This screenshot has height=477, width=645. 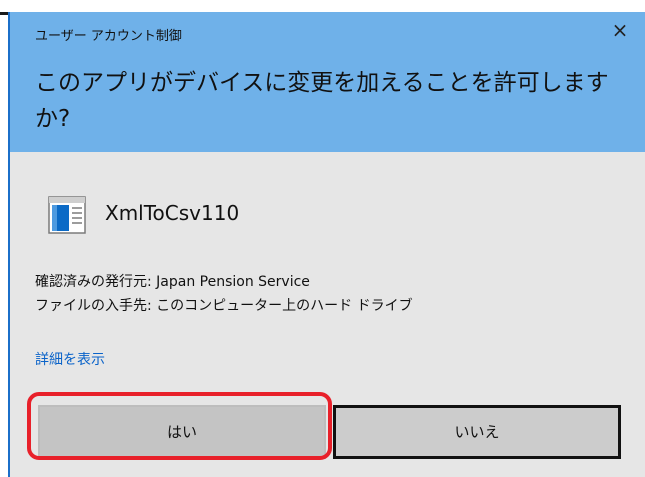 I want to click on permission-question: このアプリがデバイスに変更を加えることを許可しますか?, so click(x=322, y=101).